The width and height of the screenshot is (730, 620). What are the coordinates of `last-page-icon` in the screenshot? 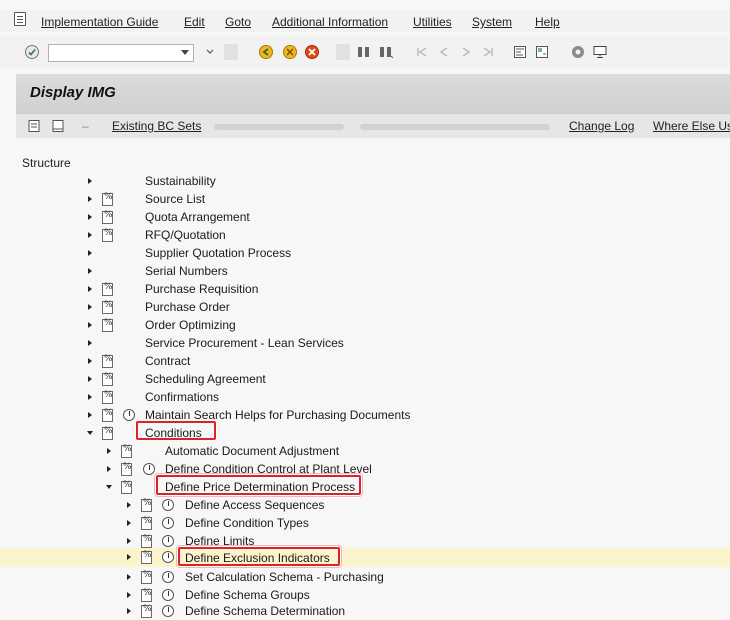 It's located at (488, 52).